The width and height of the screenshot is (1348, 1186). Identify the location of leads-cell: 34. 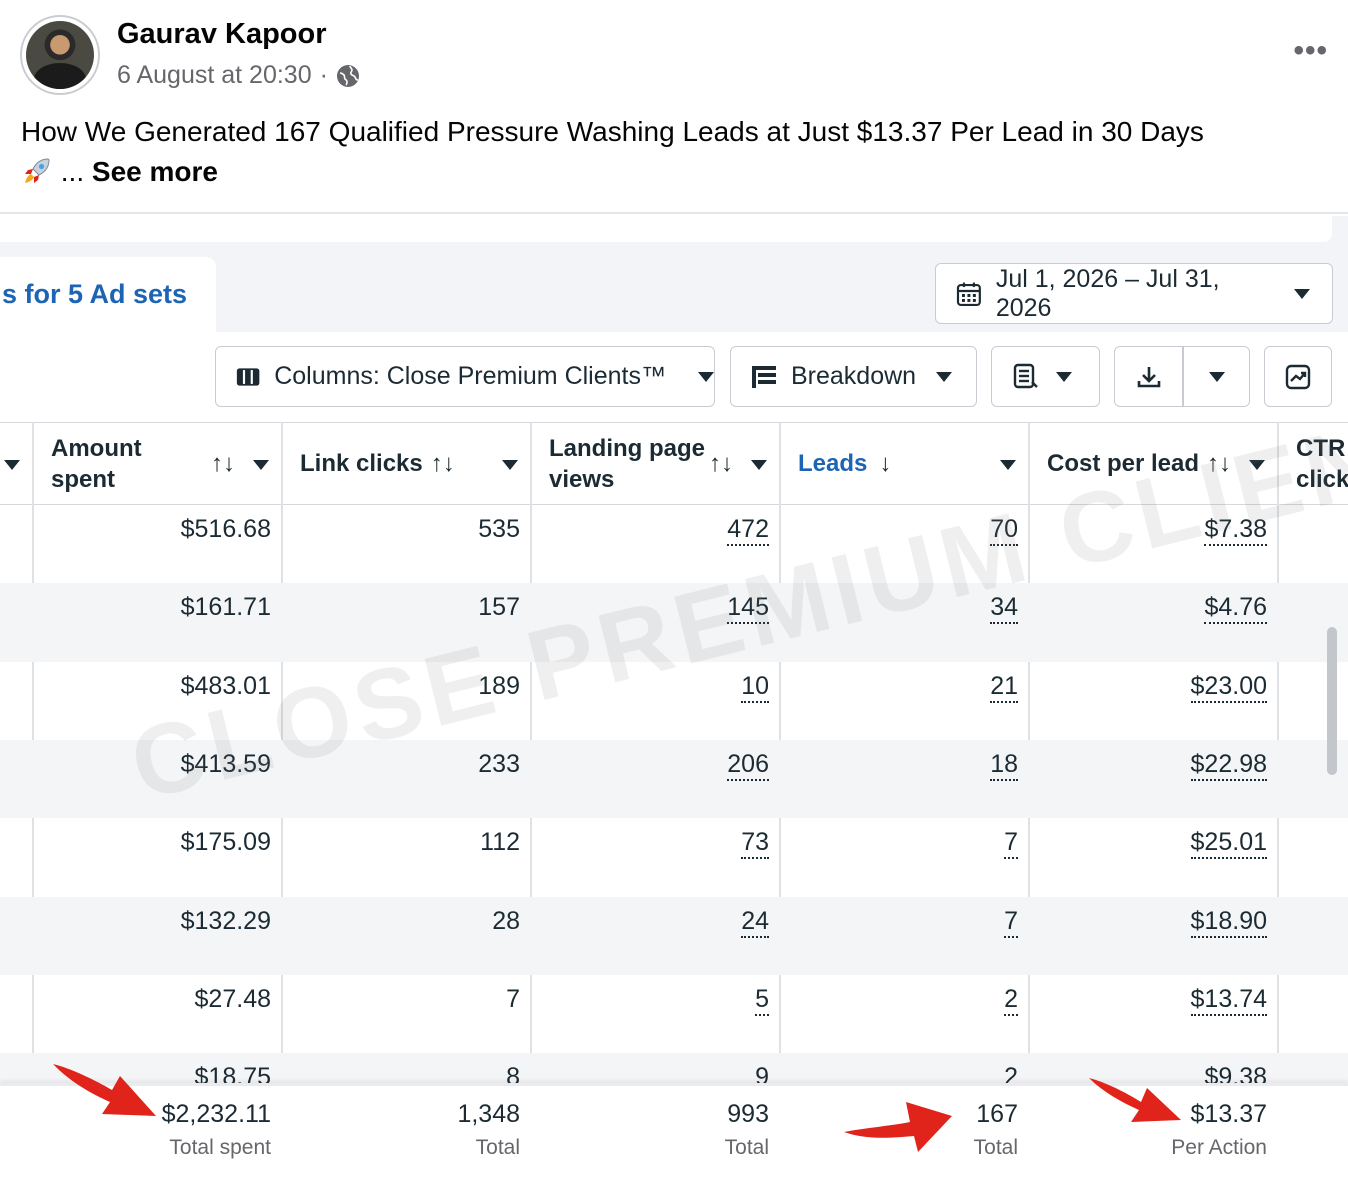
(1004, 609).